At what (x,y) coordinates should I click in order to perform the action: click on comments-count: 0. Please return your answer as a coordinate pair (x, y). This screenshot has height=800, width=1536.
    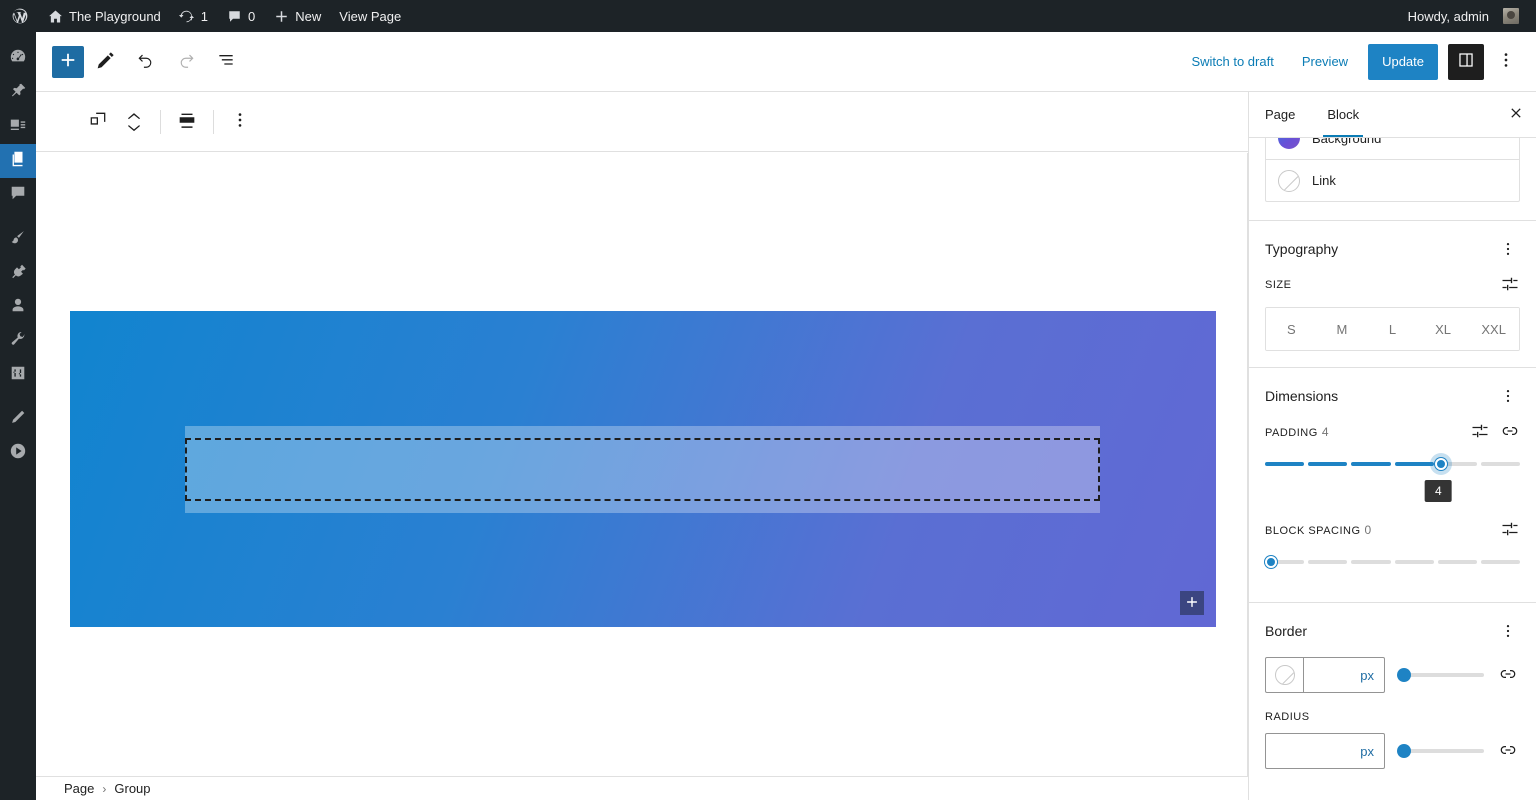
    Looking at the image, I should click on (252, 16).